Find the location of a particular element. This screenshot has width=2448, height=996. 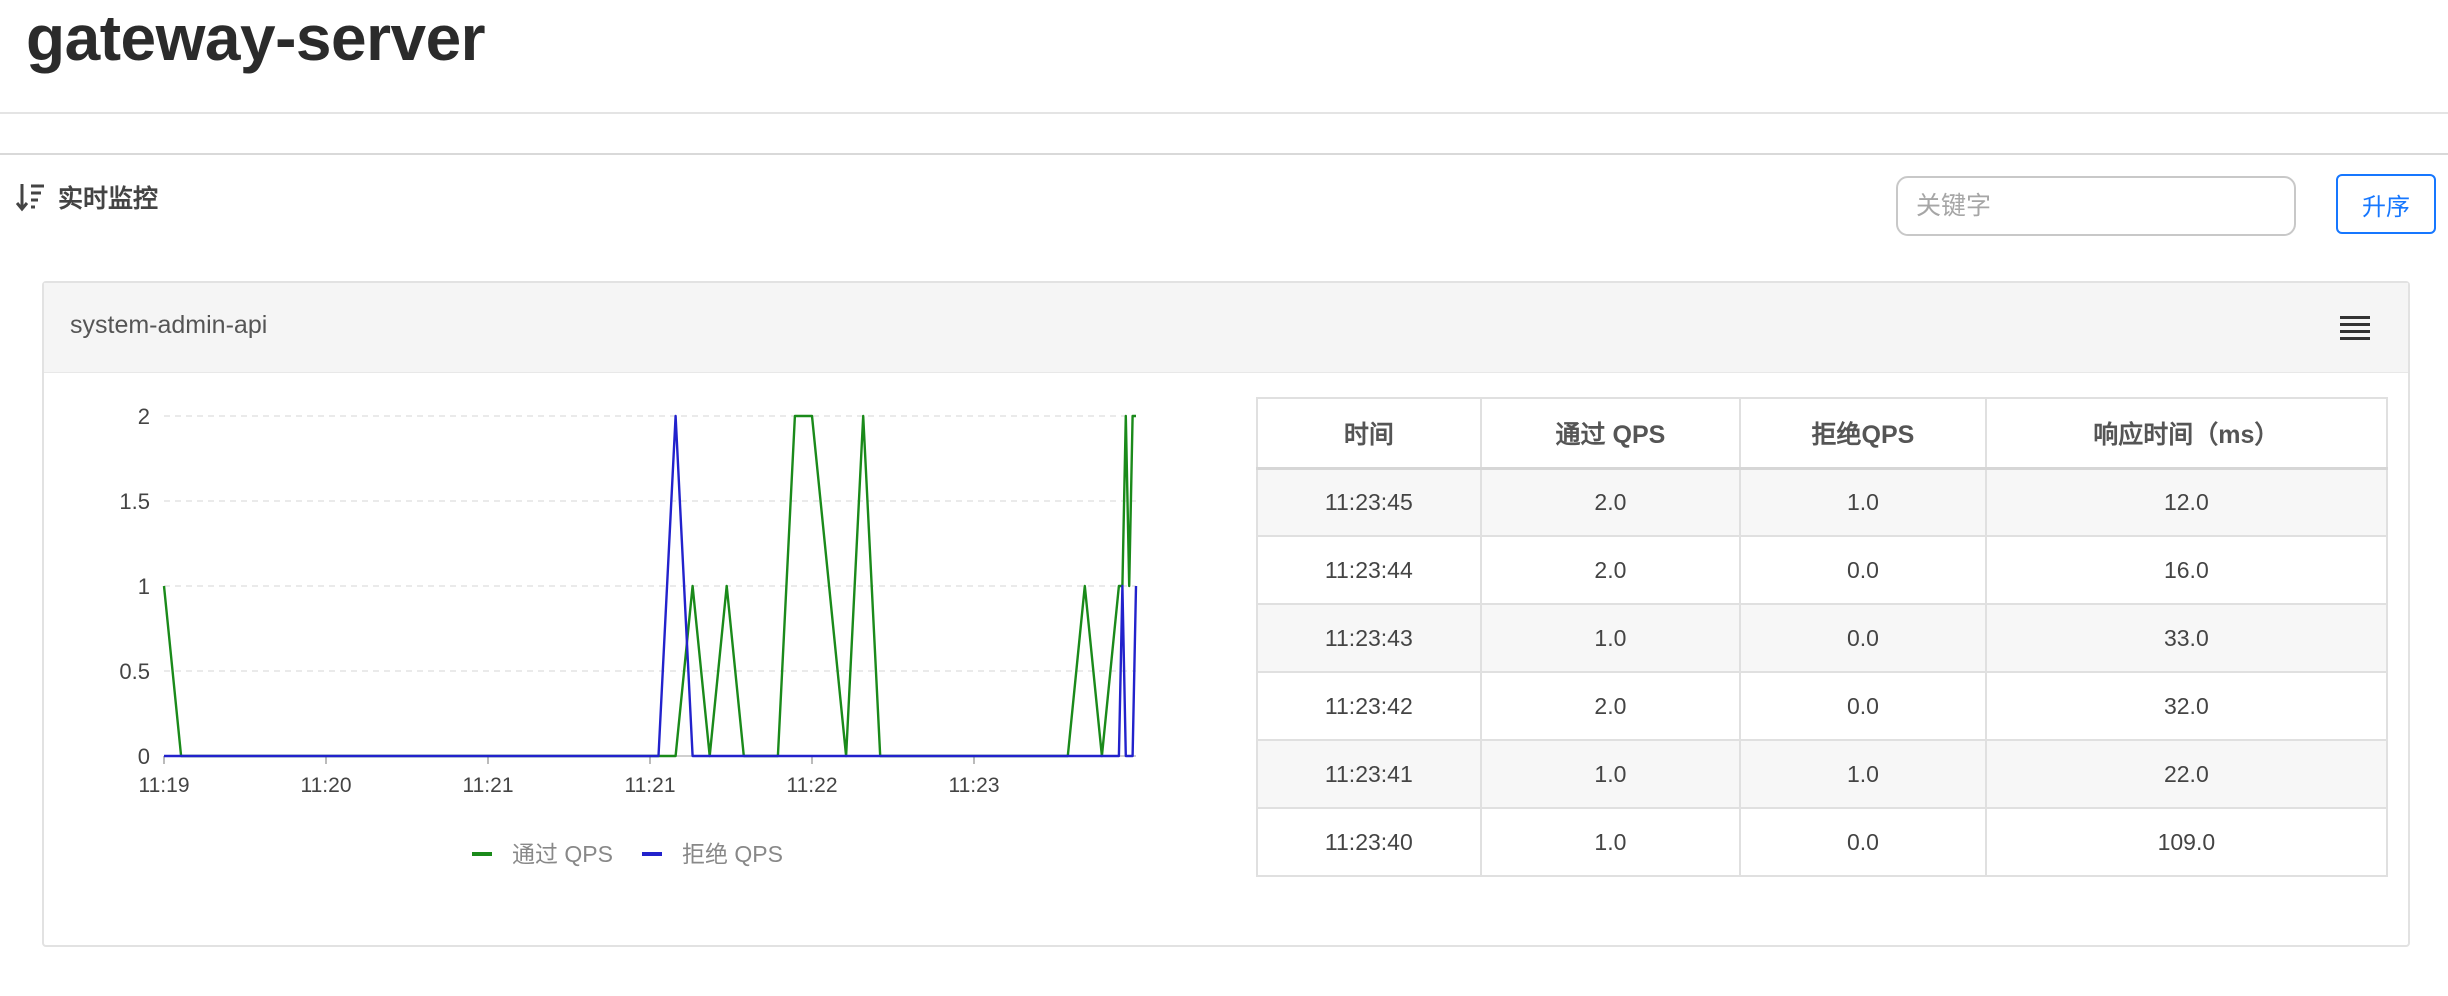

x-tick-label: 11:19 is located at coordinates (164, 785).